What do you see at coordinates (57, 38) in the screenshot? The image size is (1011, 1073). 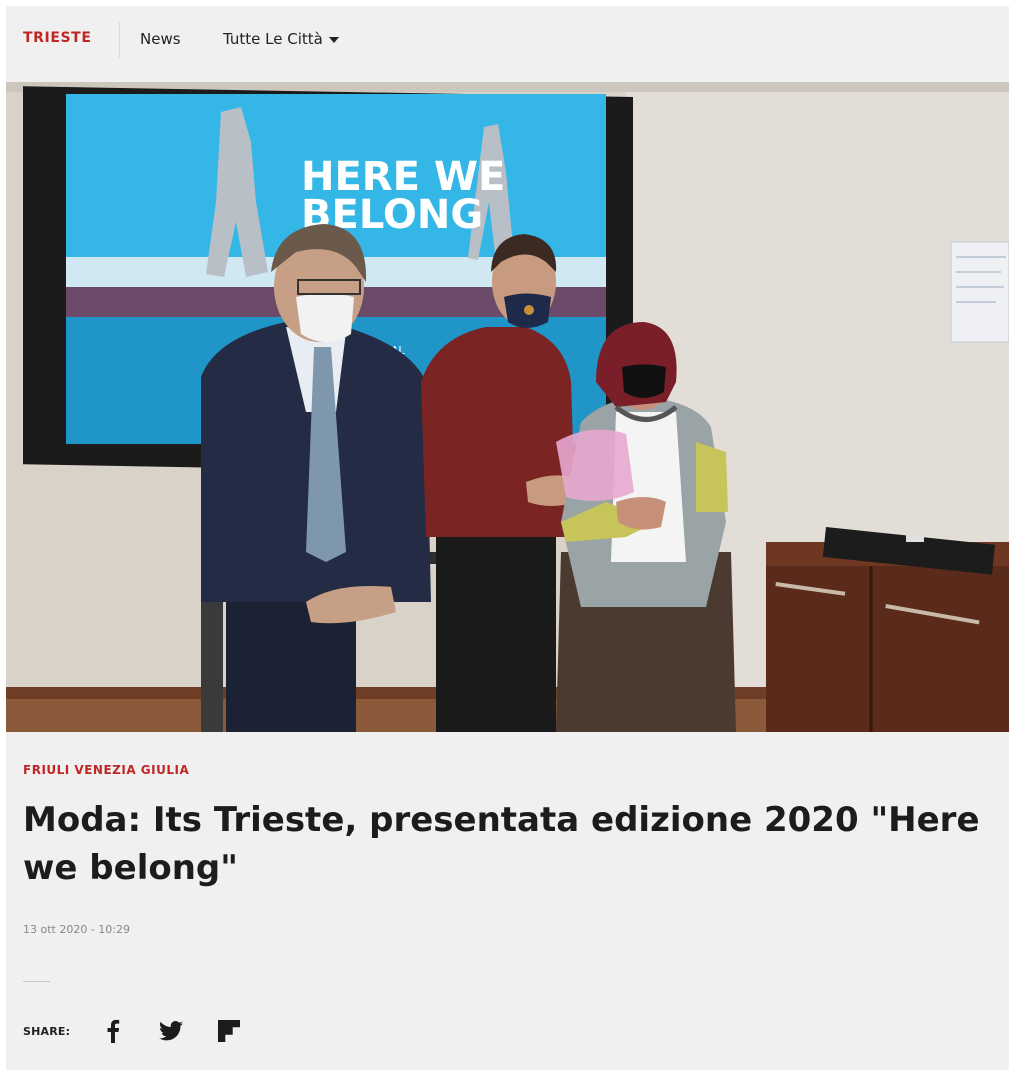 I see `nav-city-link: TRIESTE` at bounding box center [57, 38].